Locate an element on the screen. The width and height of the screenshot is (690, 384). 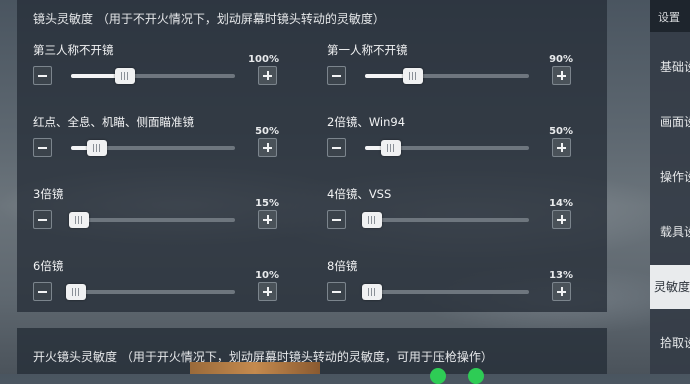
sidebar-item-label: 灵敏度设置 is located at coordinates (672, 287).